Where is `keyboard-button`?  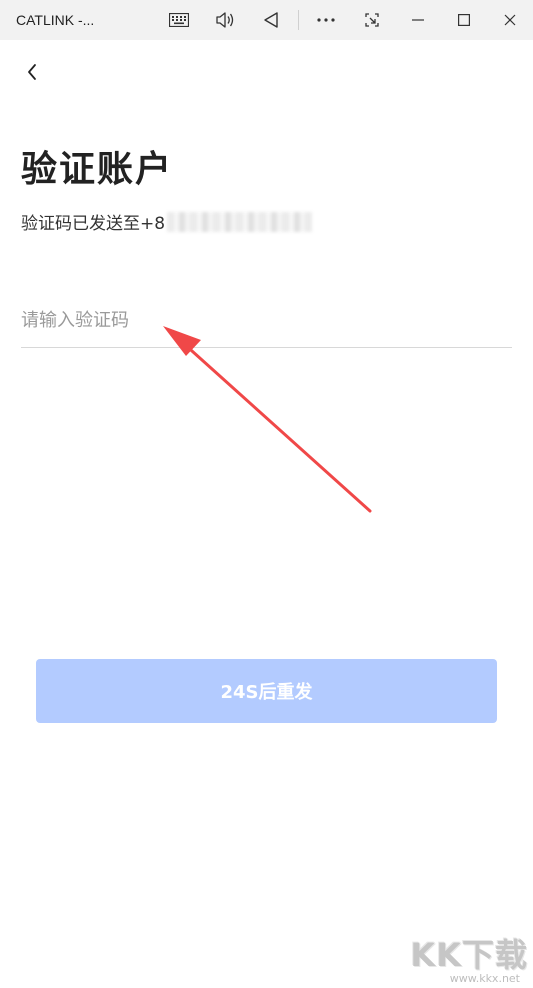
keyboard-button is located at coordinates (179, 20).